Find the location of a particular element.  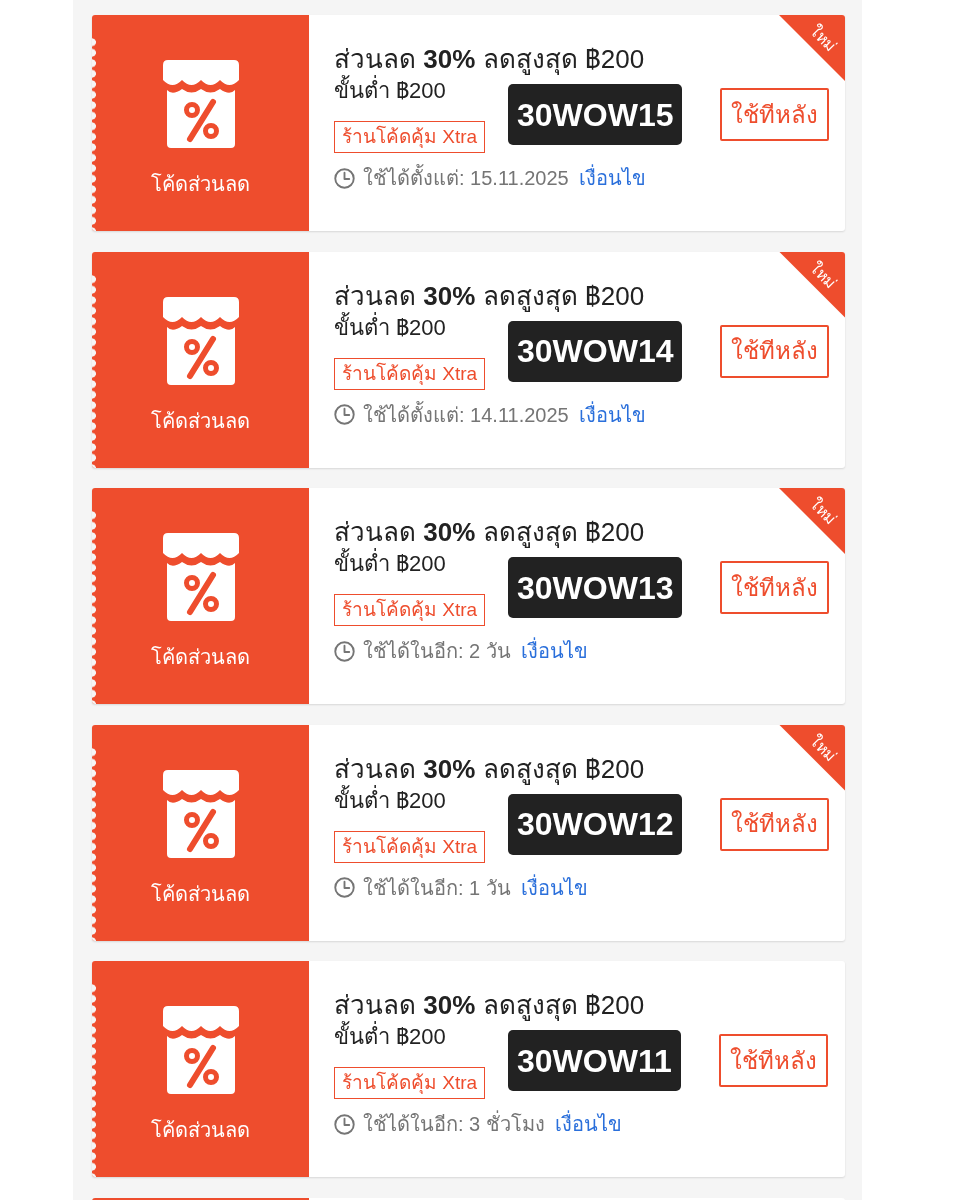

voucher-code: 30WOW11 is located at coordinates (594, 1060).